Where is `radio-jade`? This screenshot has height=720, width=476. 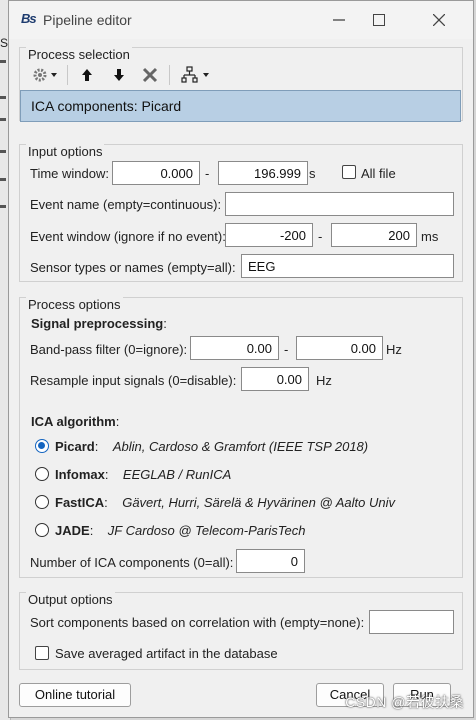
radio-jade is located at coordinates (42, 530).